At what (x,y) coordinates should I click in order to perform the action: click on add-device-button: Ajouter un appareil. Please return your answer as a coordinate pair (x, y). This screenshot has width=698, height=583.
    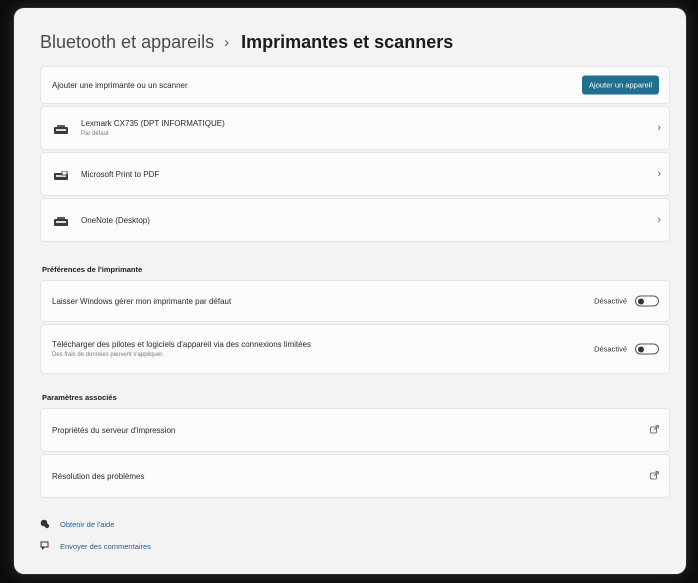
    Looking at the image, I should click on (620, 85).